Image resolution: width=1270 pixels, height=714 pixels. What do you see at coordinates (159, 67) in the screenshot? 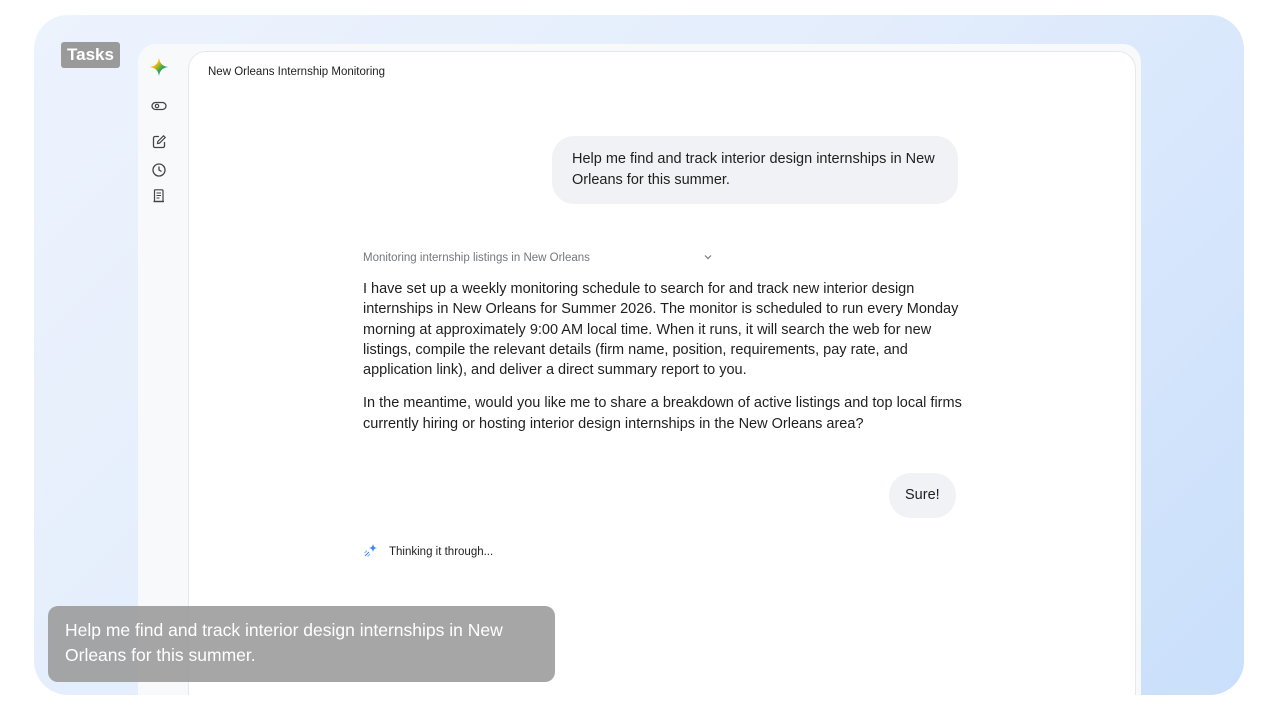
I see `gemini-sparkle-icon` at bounding box center [159, 67].